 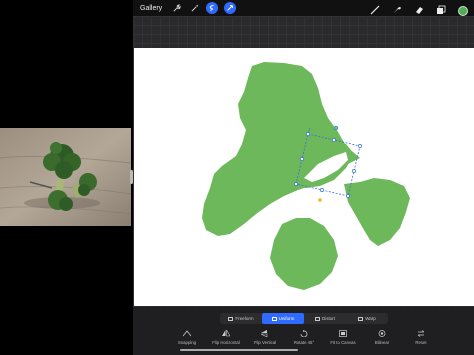 What do you see at coordinates (441, 11) in the screenshot?
I see `layers-icon` at bounding box center [441, 11].